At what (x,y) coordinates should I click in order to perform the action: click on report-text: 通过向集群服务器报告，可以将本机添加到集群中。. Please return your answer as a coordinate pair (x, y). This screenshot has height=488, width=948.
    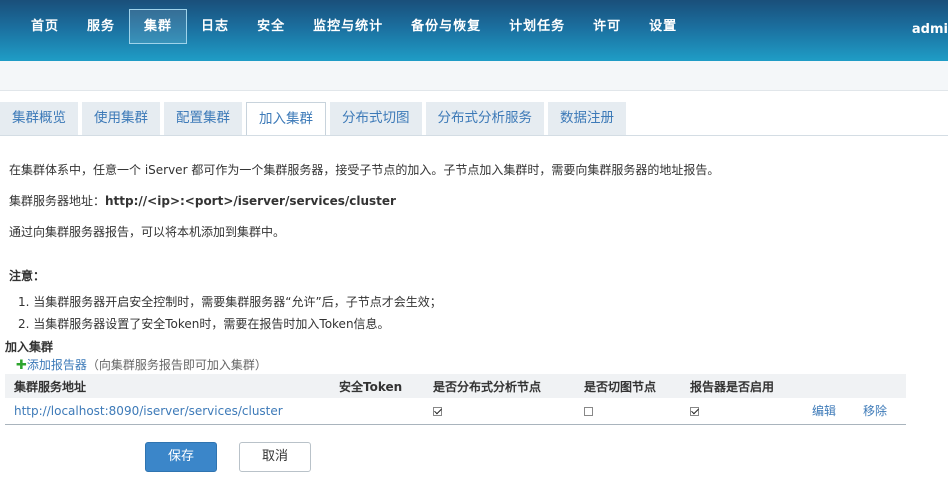
    Looking at the image, I should click on (147, 232).